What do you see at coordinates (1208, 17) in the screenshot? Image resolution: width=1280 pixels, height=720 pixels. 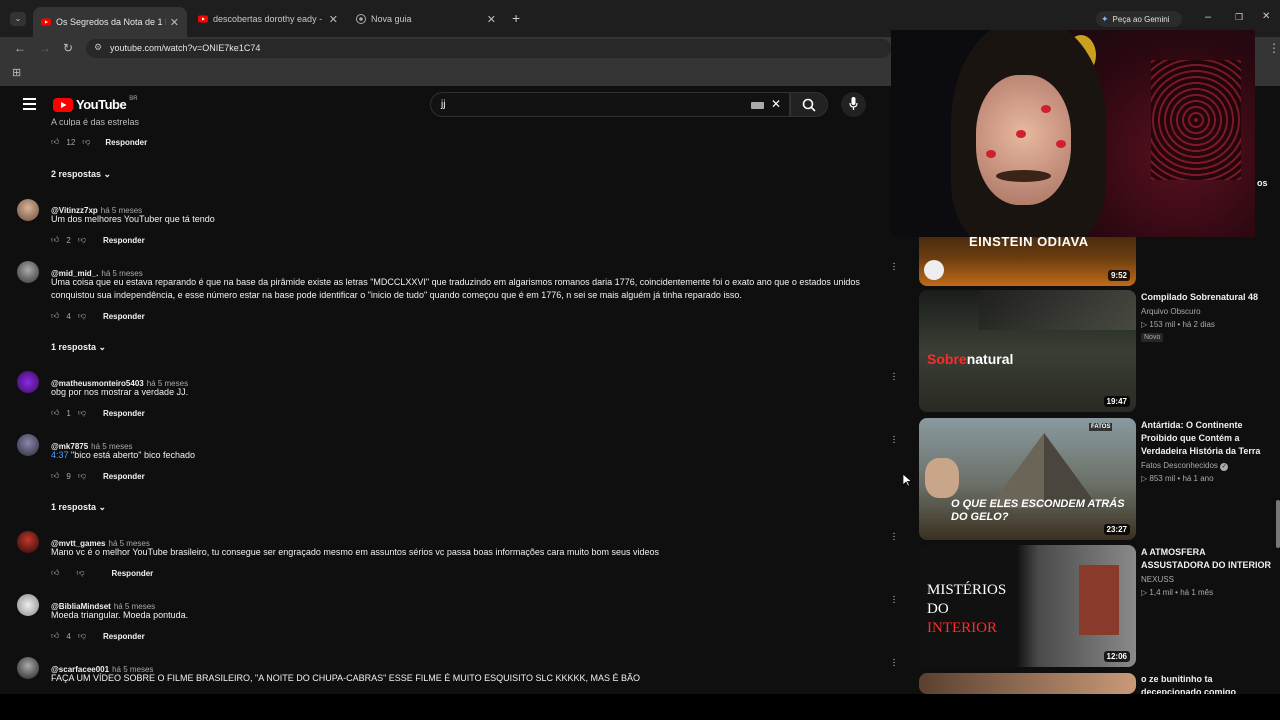 I see `minimize-icon: –` at bounding box center [1208, 17].